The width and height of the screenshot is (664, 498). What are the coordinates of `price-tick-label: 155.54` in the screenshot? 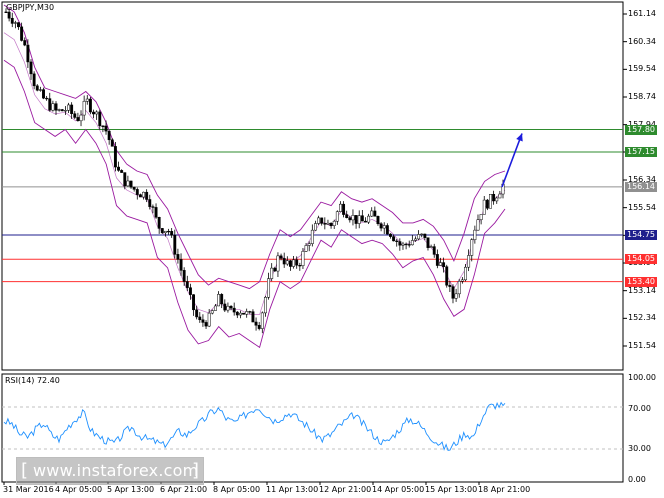 It's located at (642, 207).